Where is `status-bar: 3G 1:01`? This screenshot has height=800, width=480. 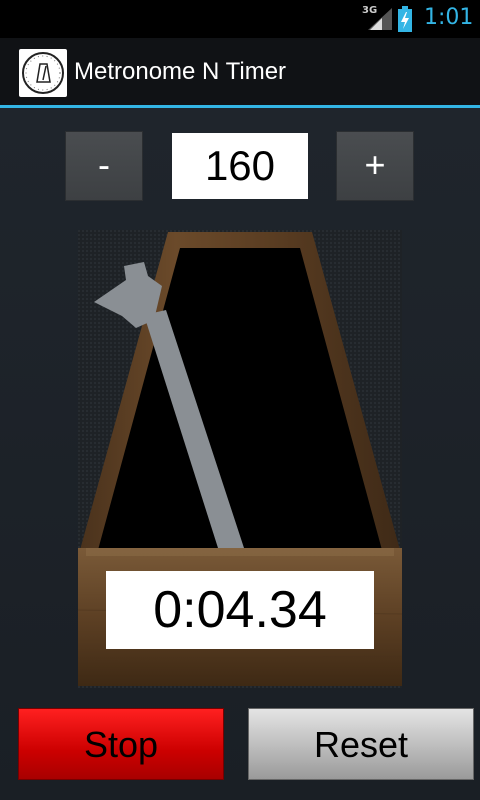
status-bar: 3G 1:01 is located at coordinates (240, 19).